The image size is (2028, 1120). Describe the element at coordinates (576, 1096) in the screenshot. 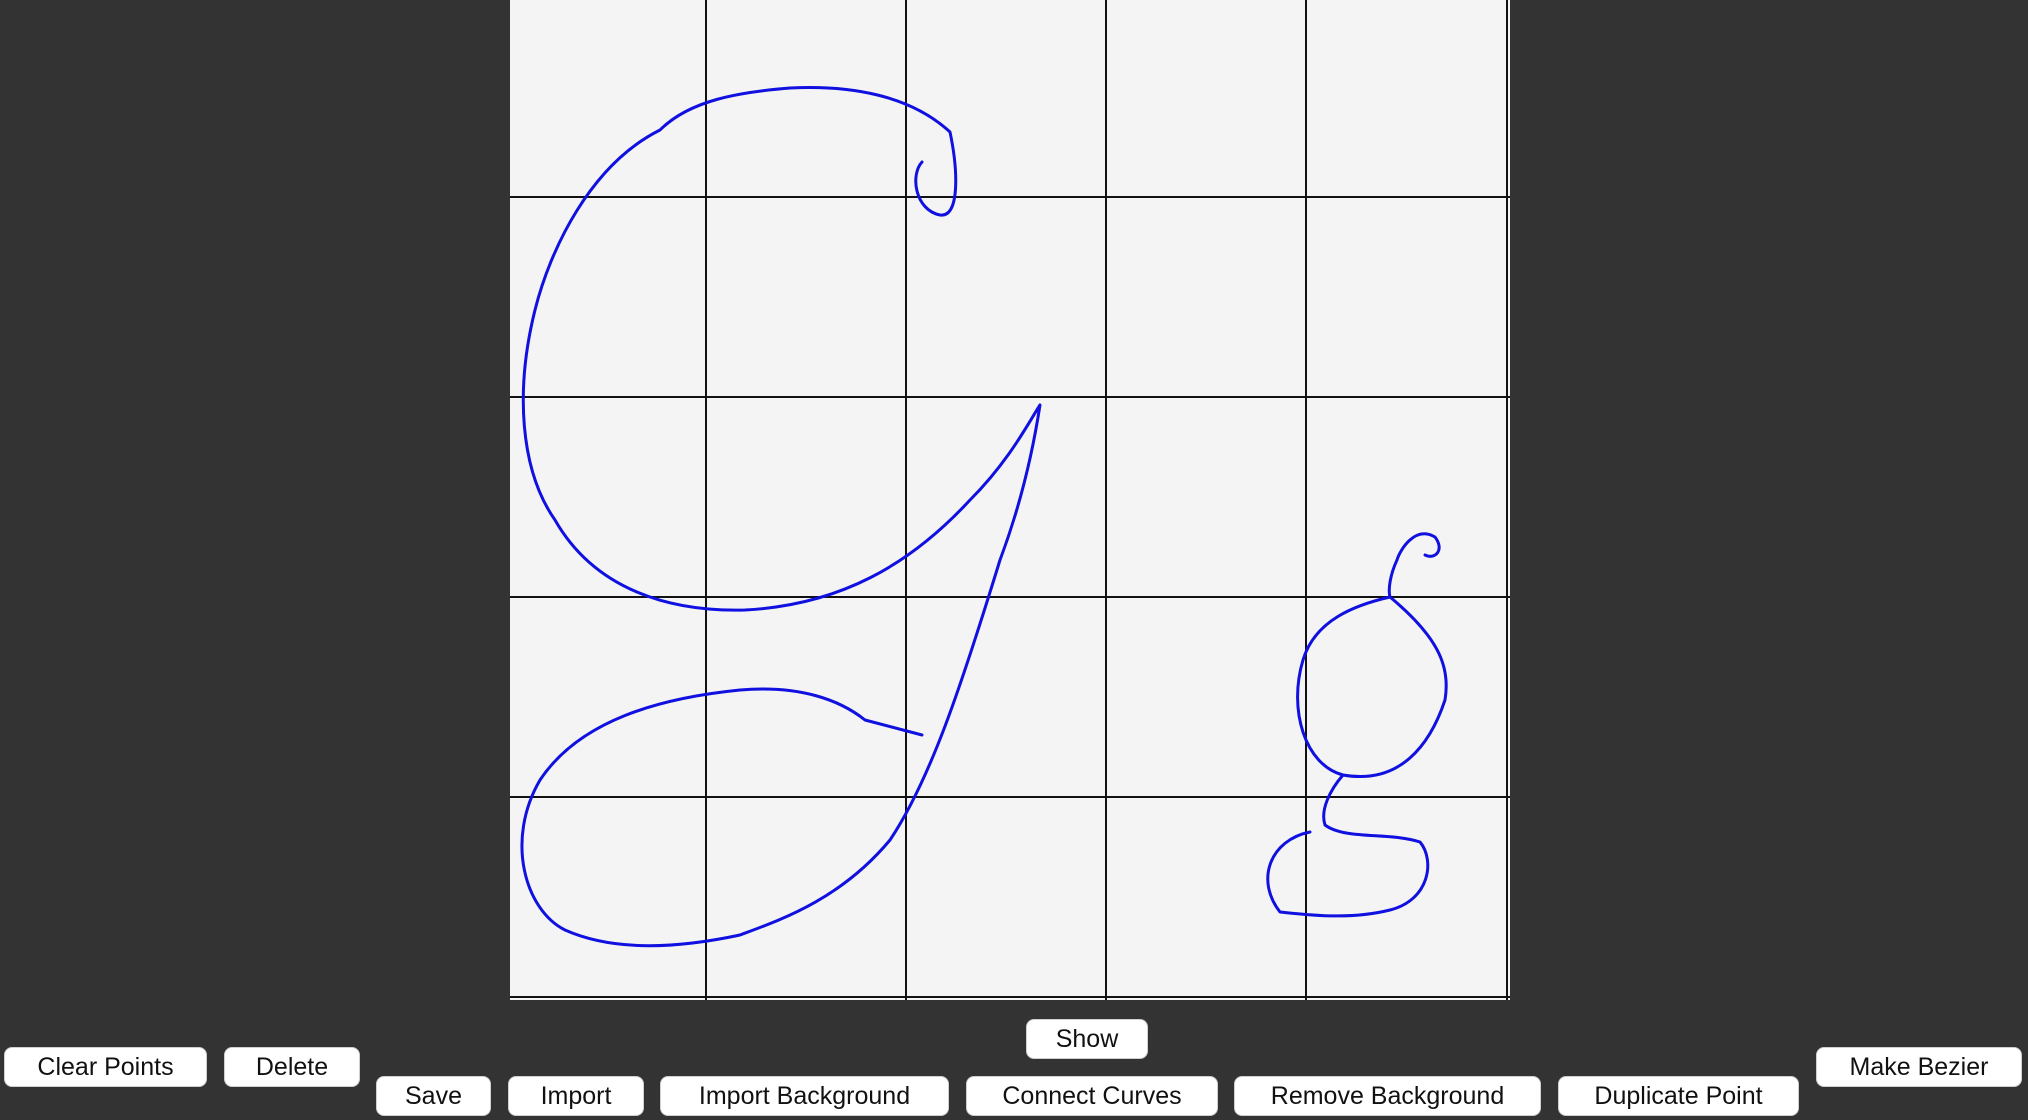

I see `import-button: Import` at that location.